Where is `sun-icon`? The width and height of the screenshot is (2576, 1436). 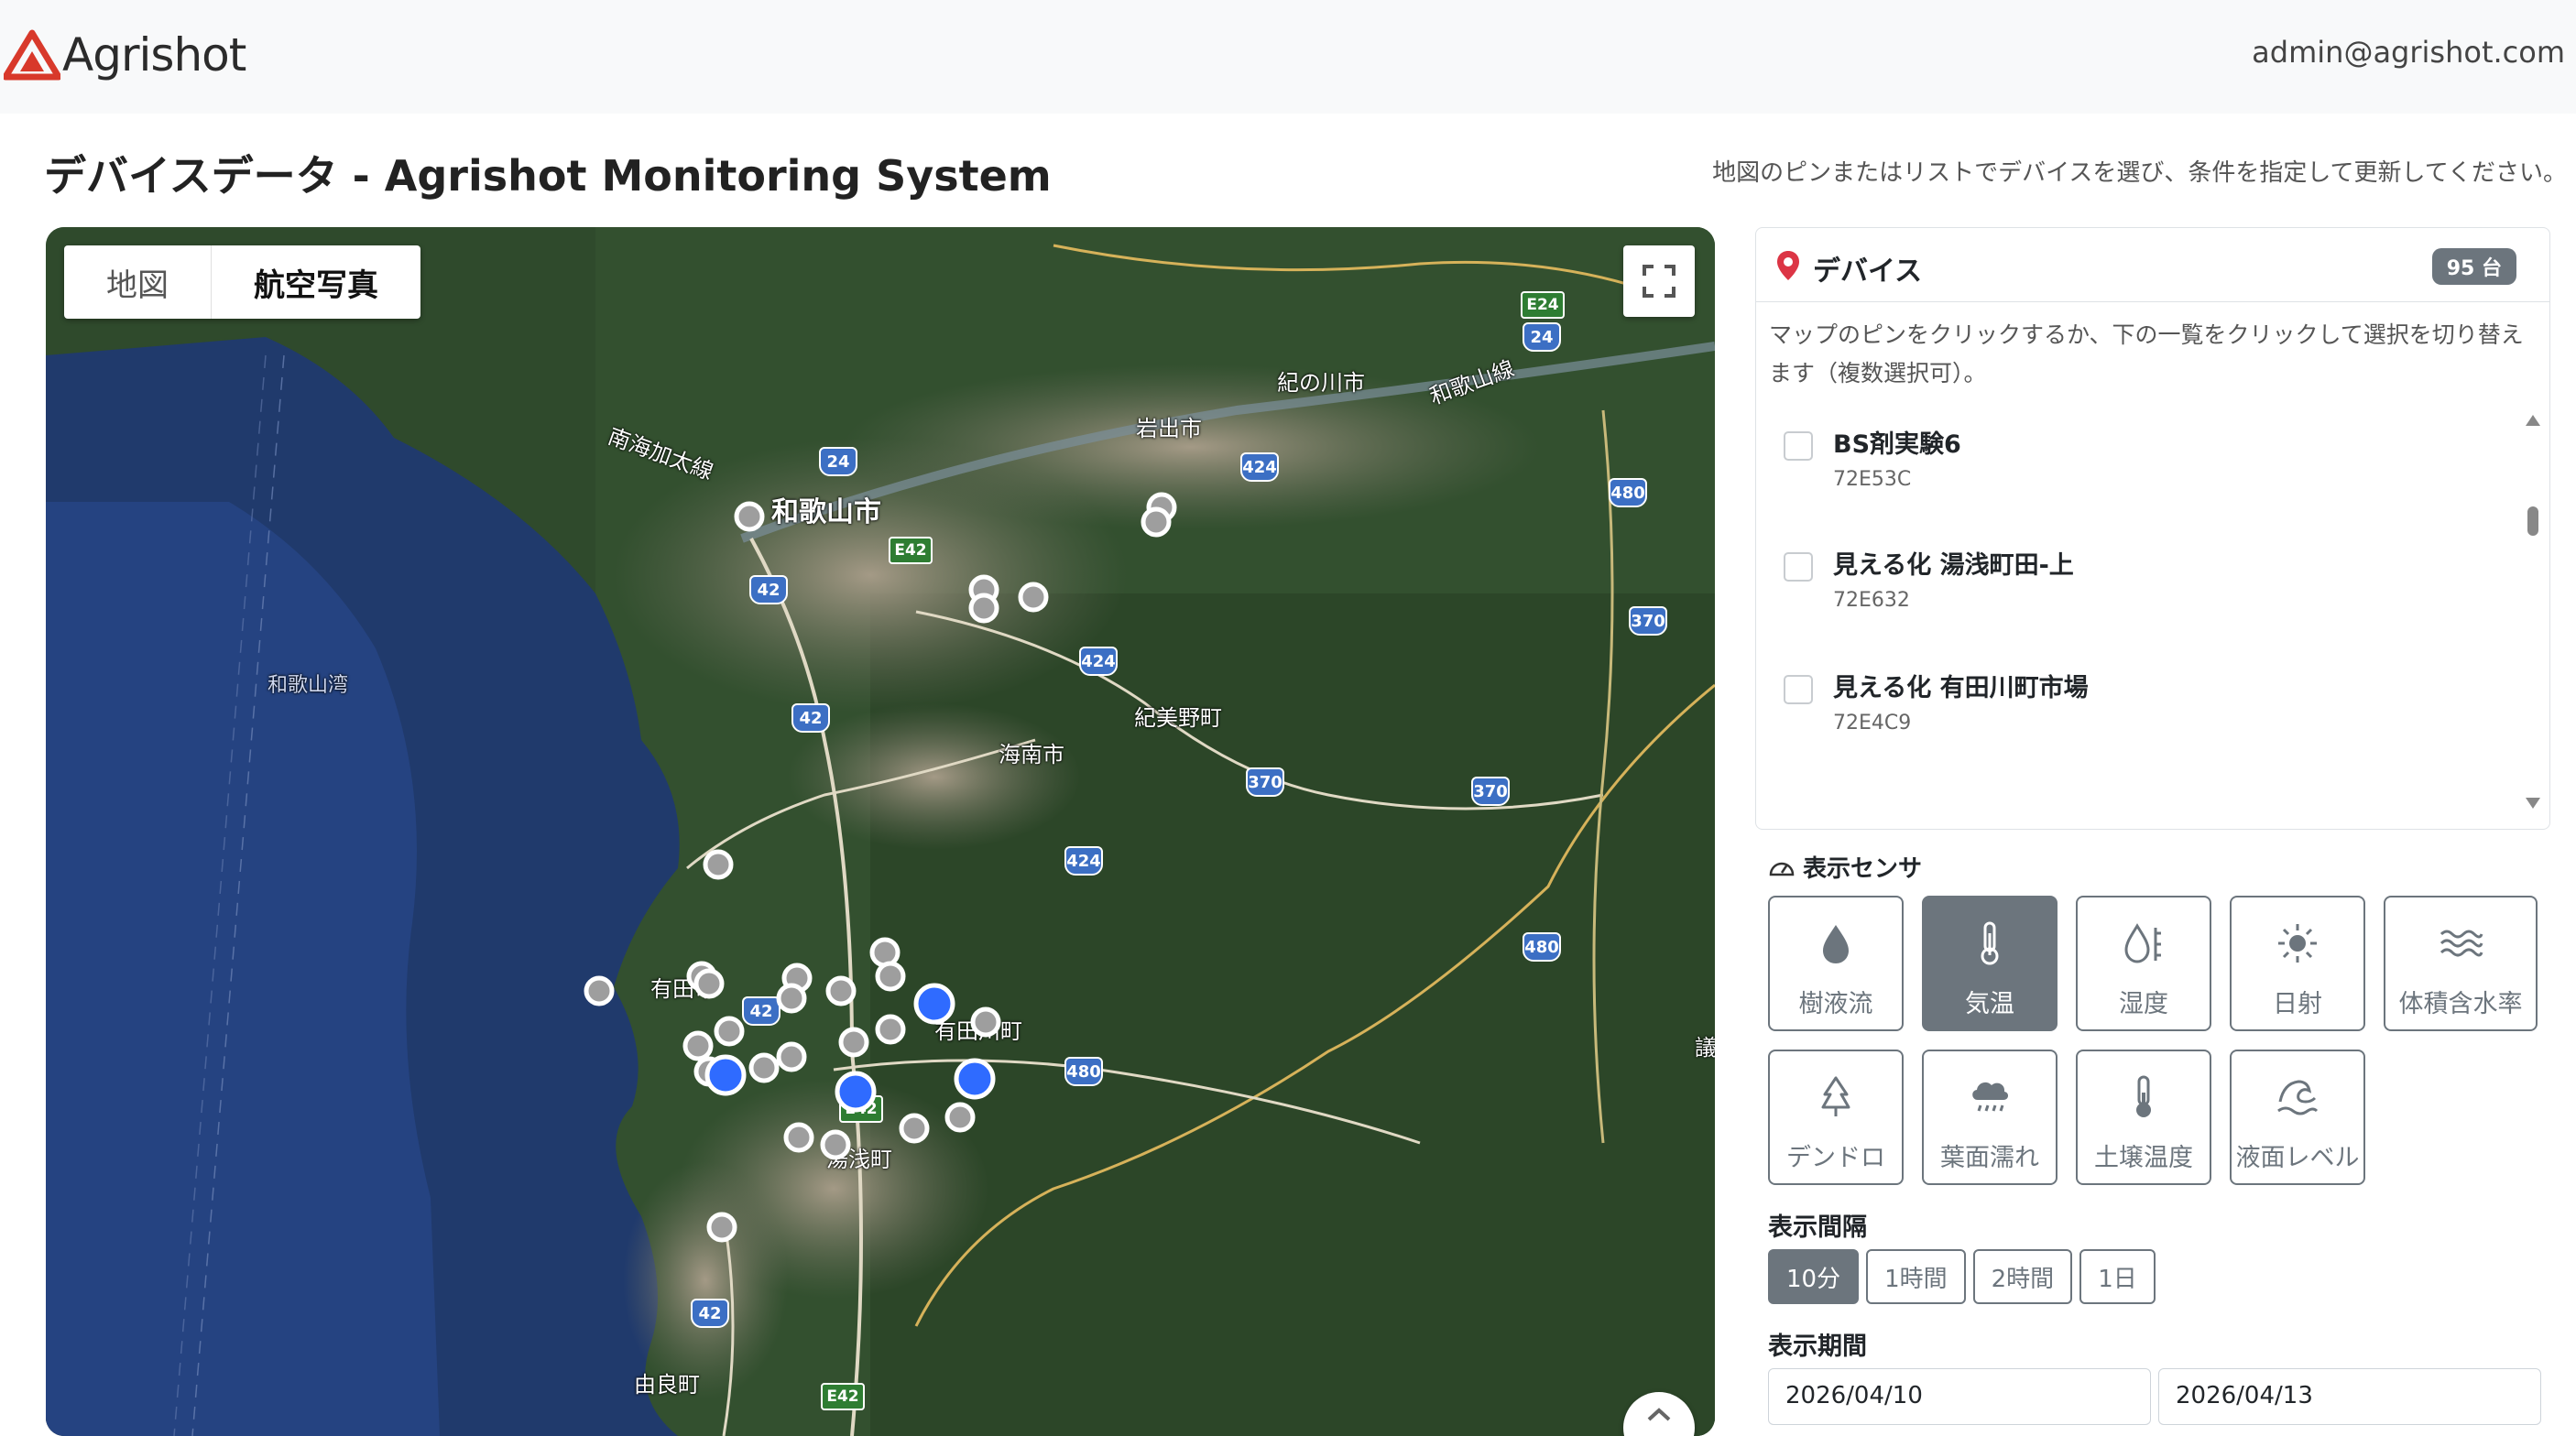
sun-icon is located at coordinates (2298, 943).